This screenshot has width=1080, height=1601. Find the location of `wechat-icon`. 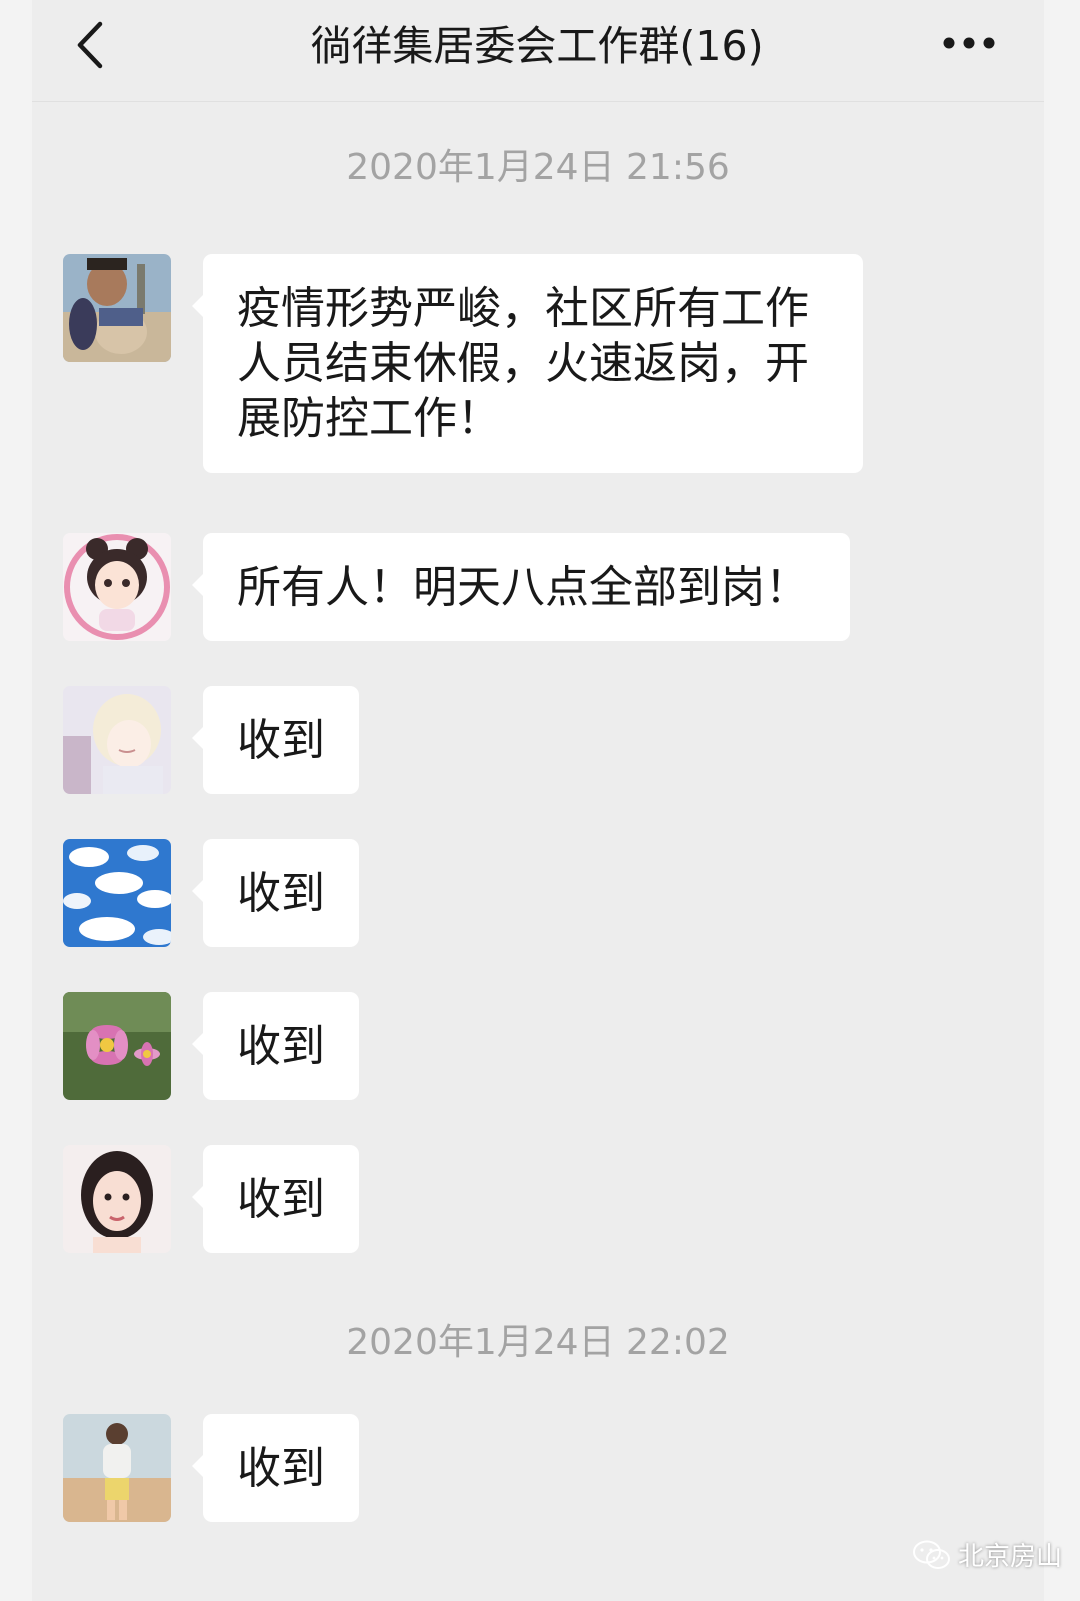

wechat-icon is located at coordinates (931, 1554).